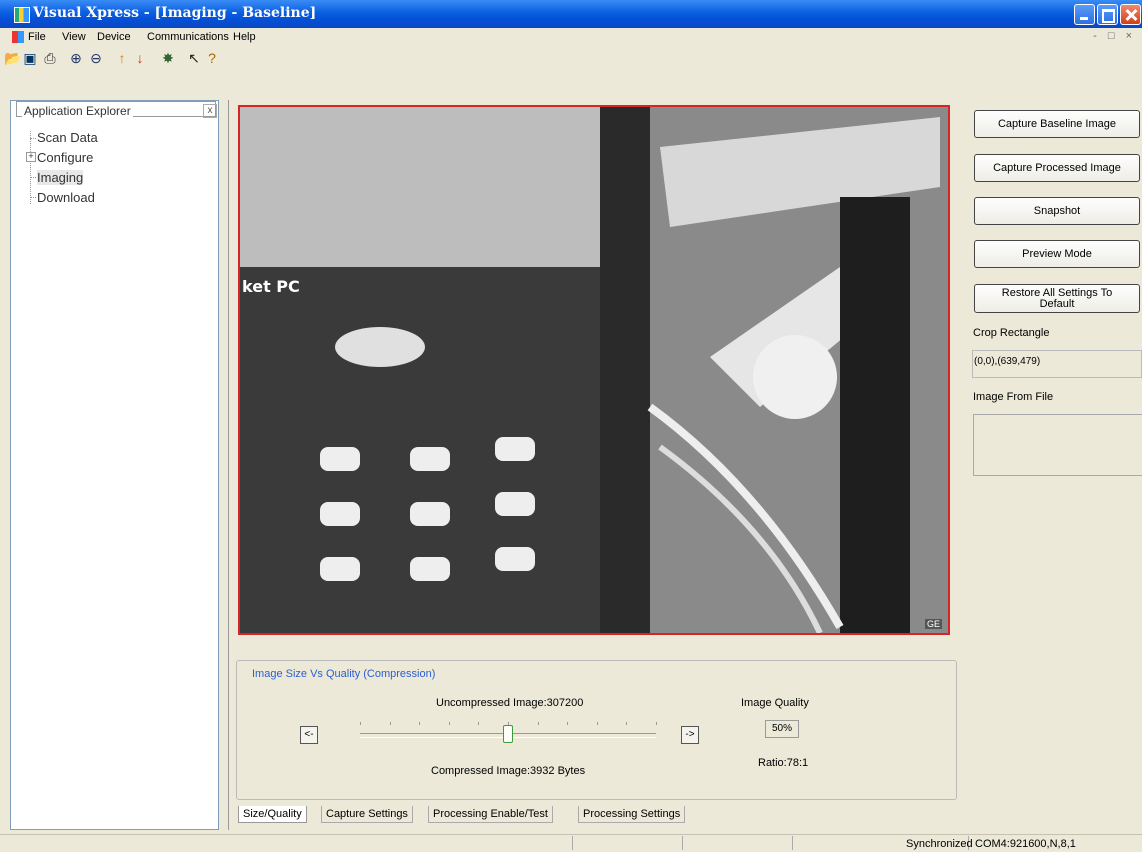 The width and height of the screenshot is (1142, 852). Describe the element at coordinates (30, 58) in the screenshot. I see `save-icon: ▣` at that location.